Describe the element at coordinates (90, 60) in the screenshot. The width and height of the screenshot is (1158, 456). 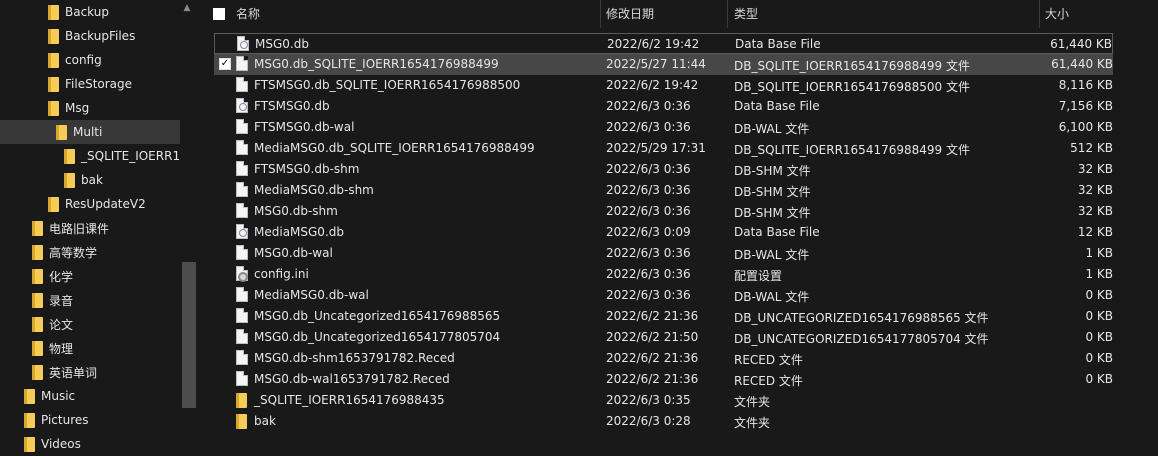
I see `nav-item: config` at that location.